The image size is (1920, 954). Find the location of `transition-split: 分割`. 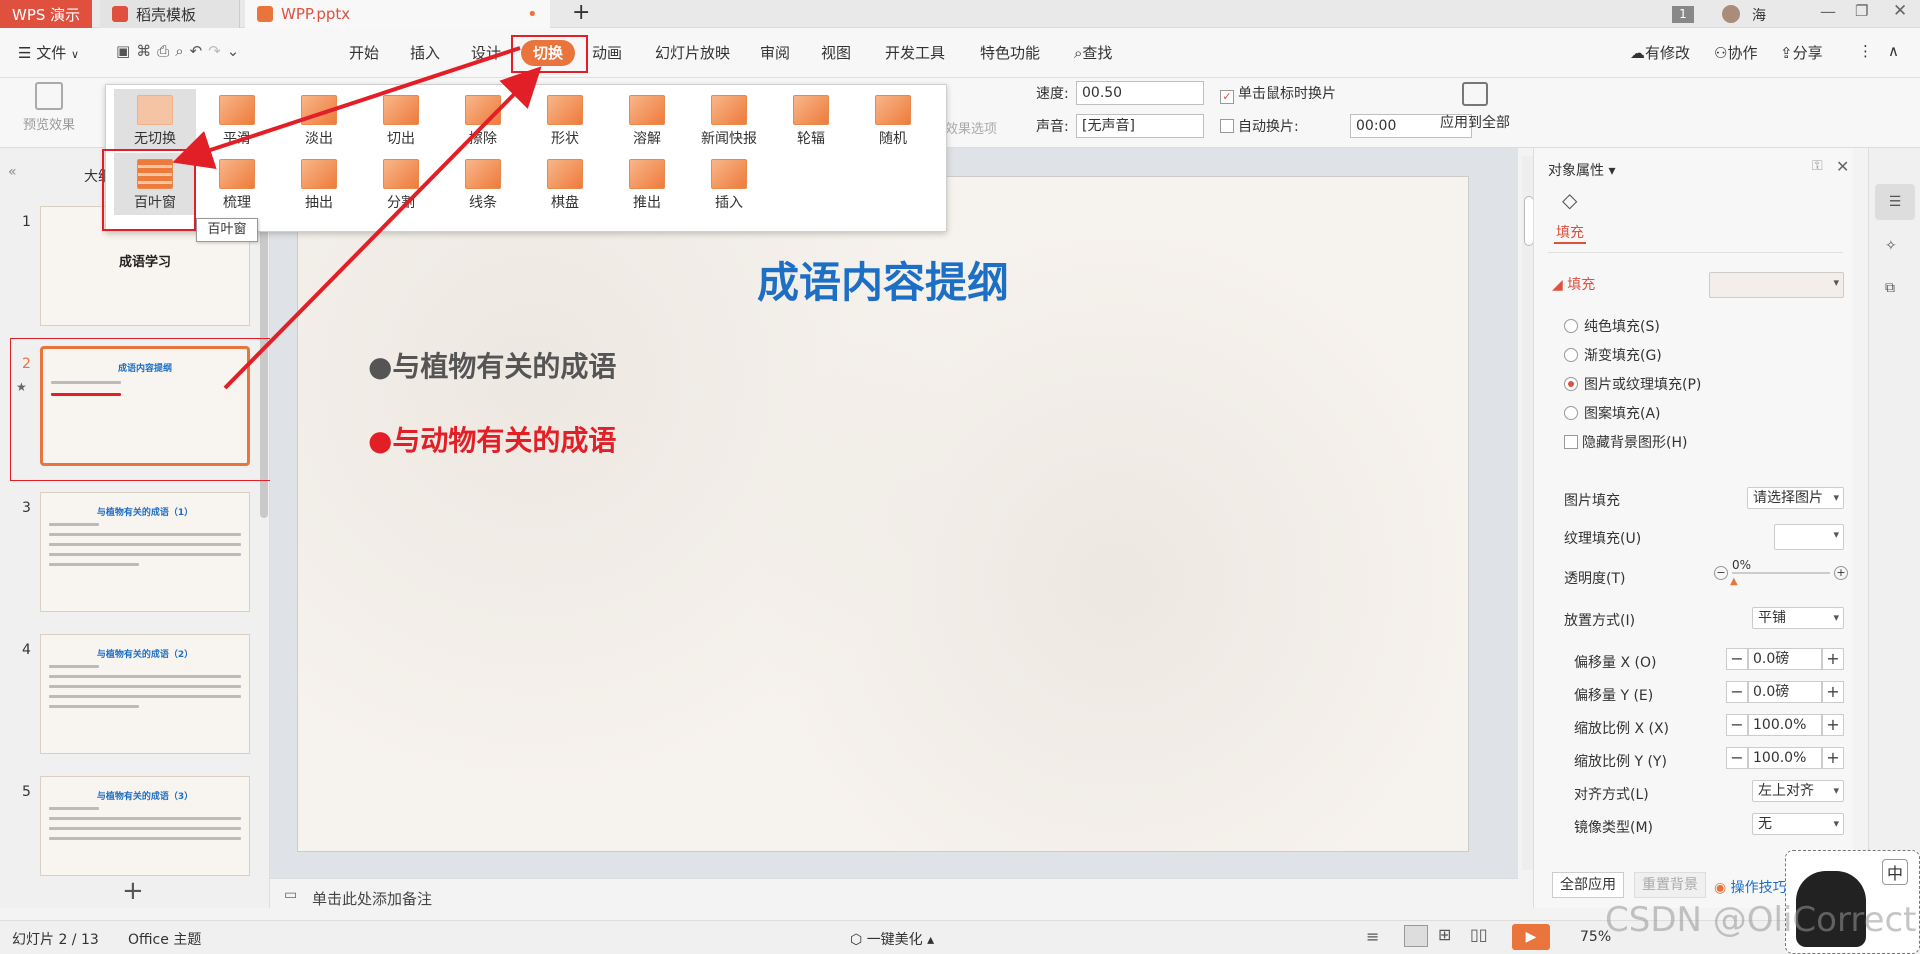

transition-split: 分割 is located at coordinates (401, 184).